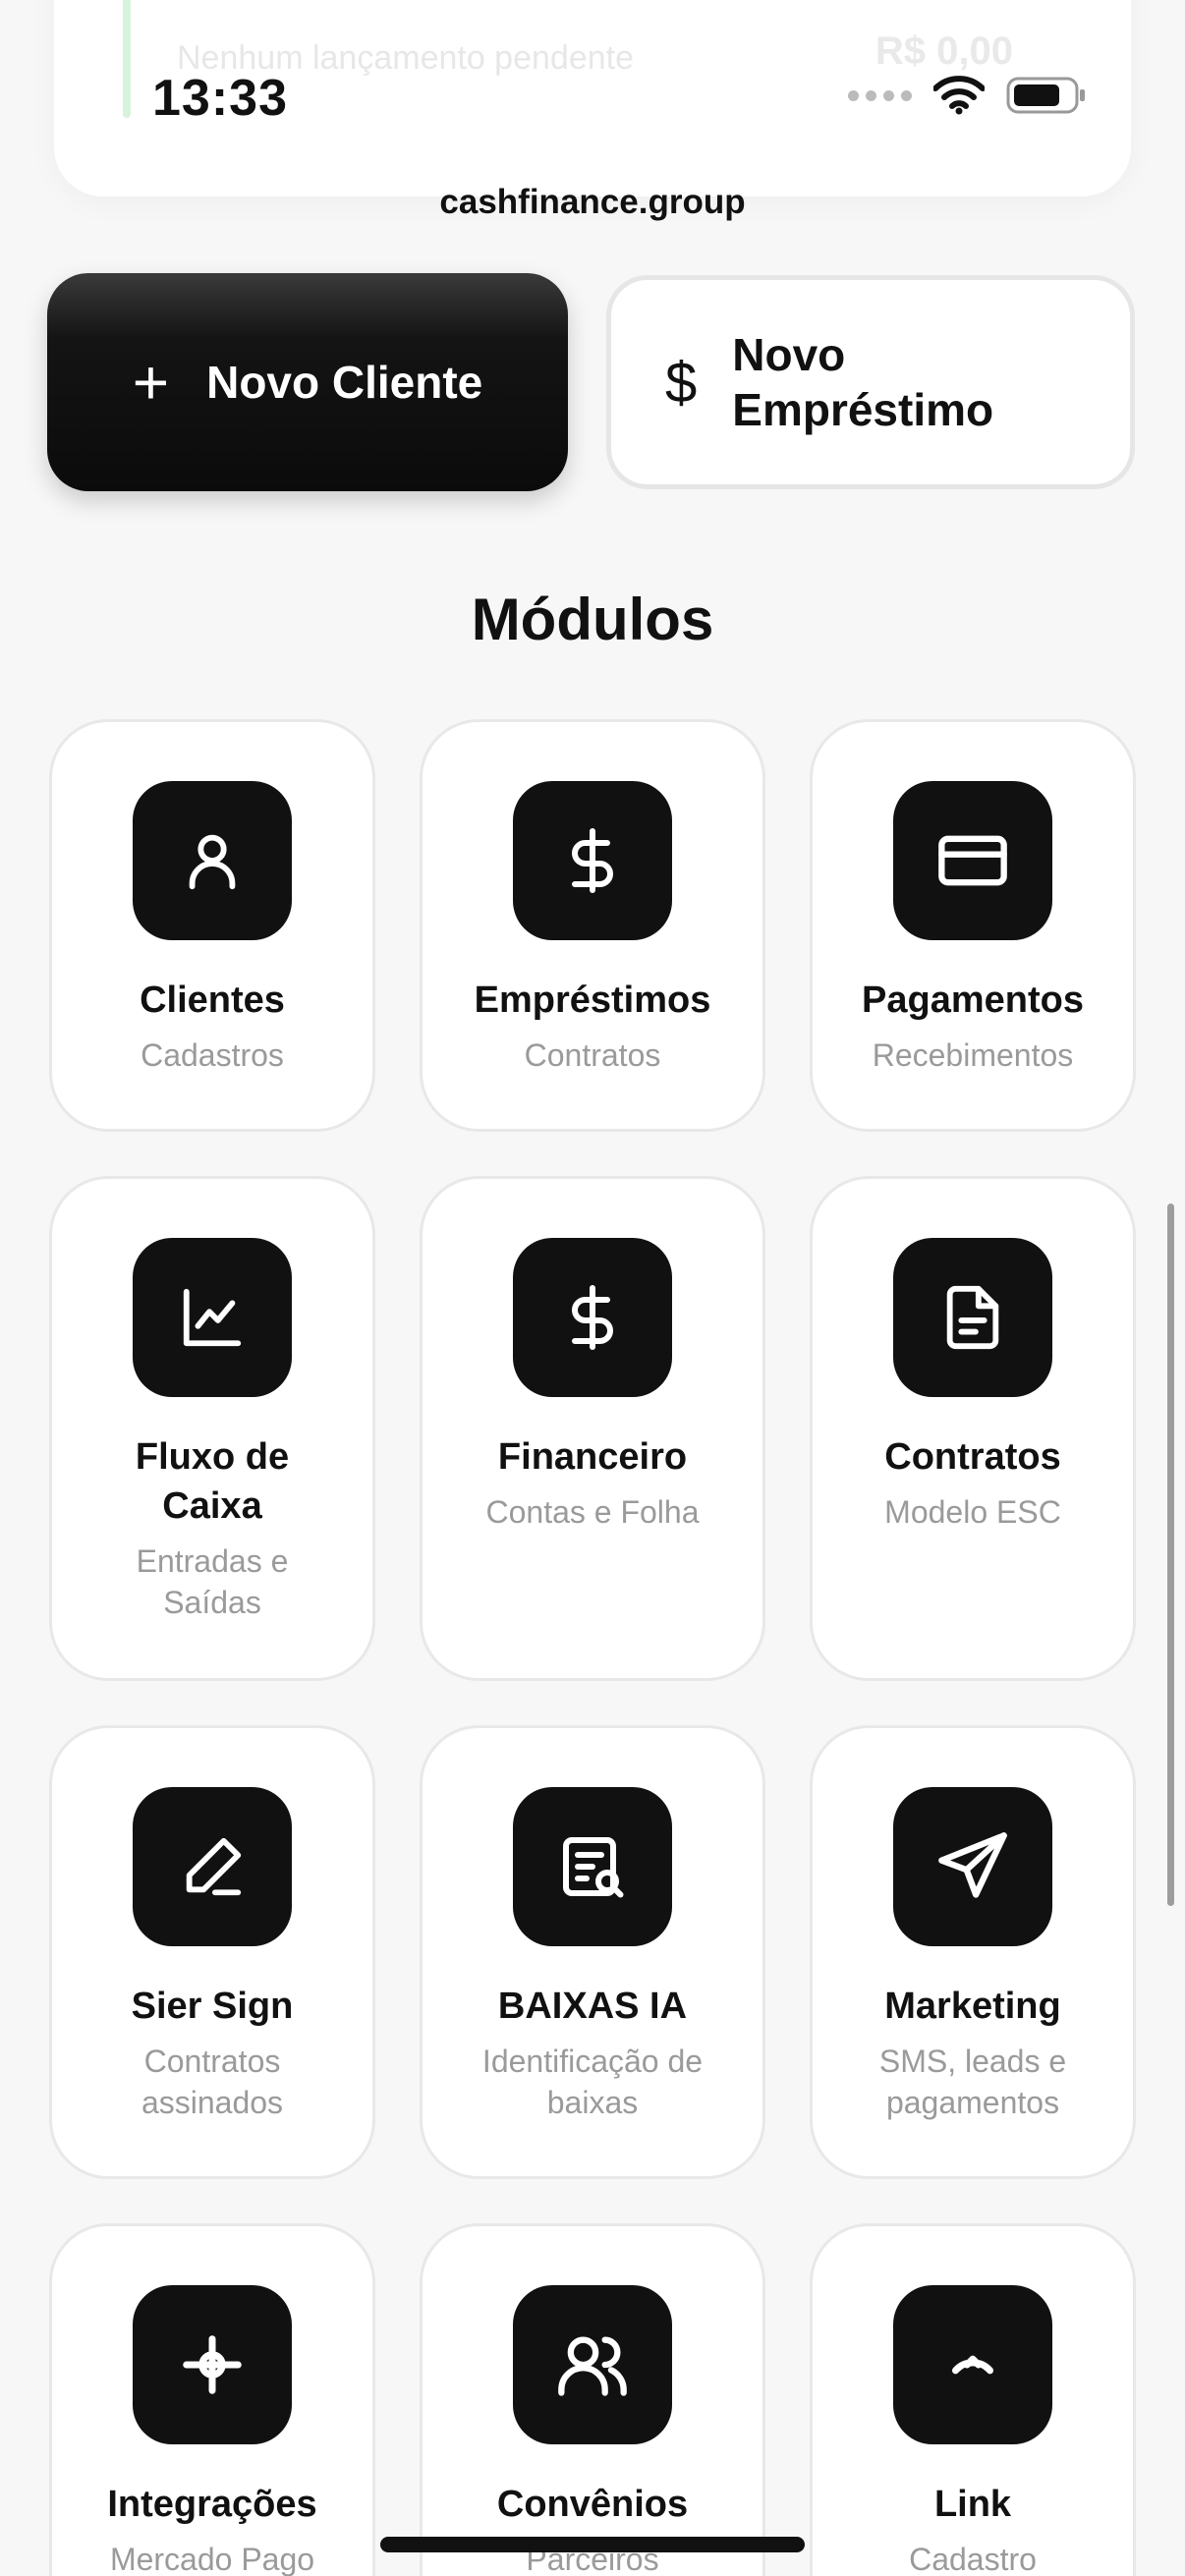 The width and height of the screenshot is (1185, 2576). Describe the element at coordinates (592, 1512) in the screenshot. I see `module-subtitle: Contas e Folha` at that location.